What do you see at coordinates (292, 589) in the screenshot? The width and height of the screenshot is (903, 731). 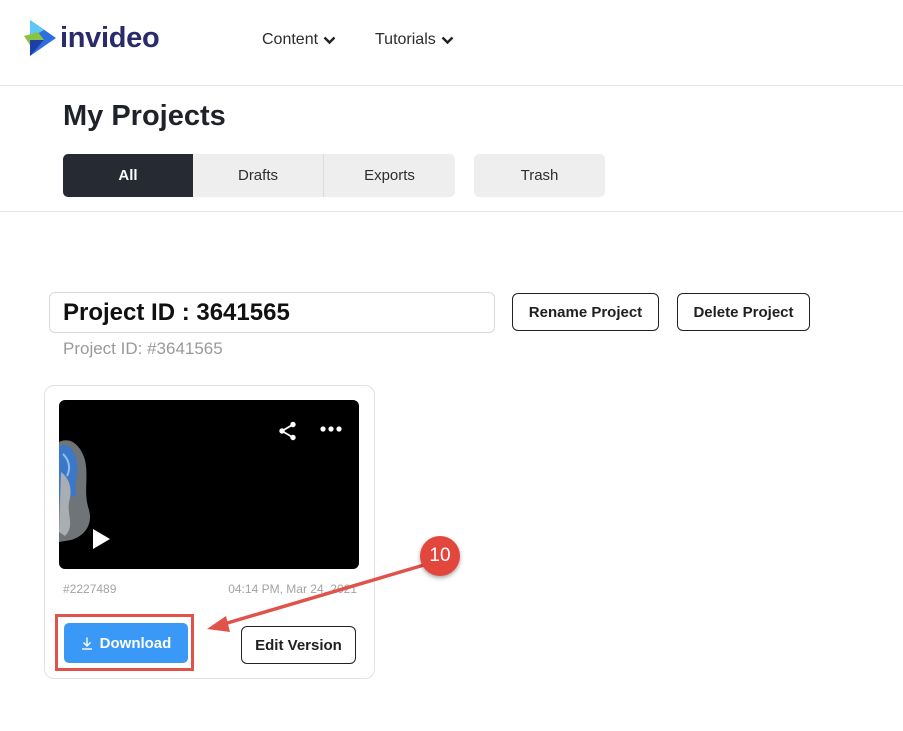 I see `video-date: 04:14 PM, Mar 24, 2021` at bounding box center [292, 589].